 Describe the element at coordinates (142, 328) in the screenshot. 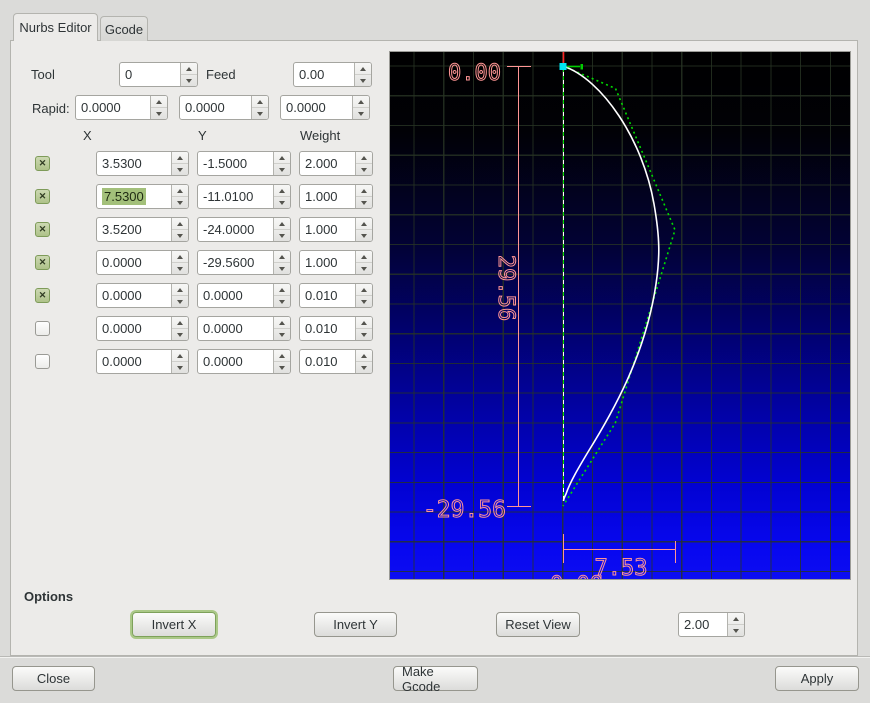

I see `point-6-x-spinbox: 0.0000` at that location.